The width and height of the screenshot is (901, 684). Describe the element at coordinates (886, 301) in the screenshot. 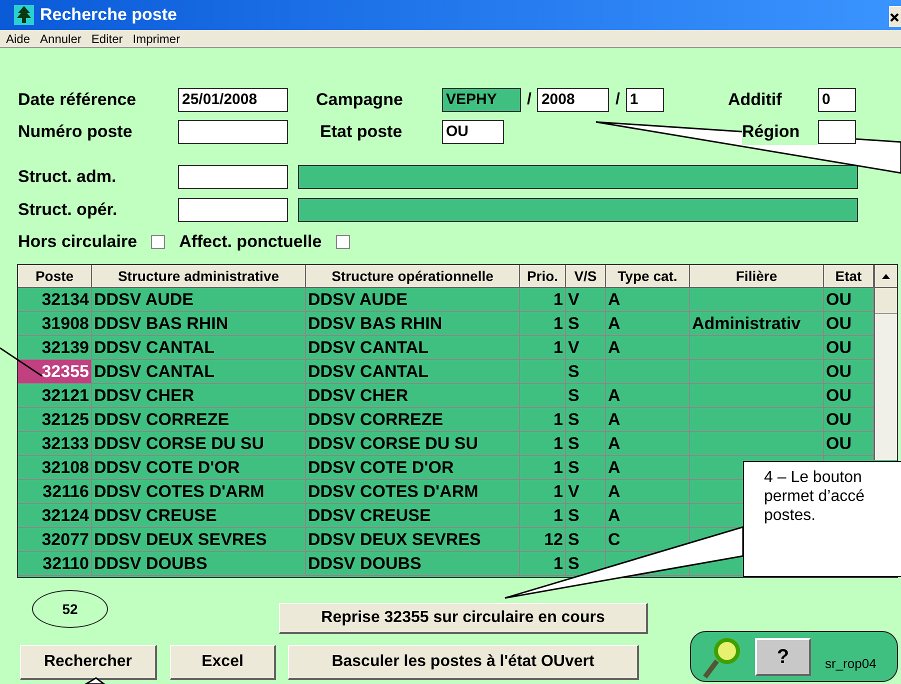

I see `scroll-thumb` at that location.